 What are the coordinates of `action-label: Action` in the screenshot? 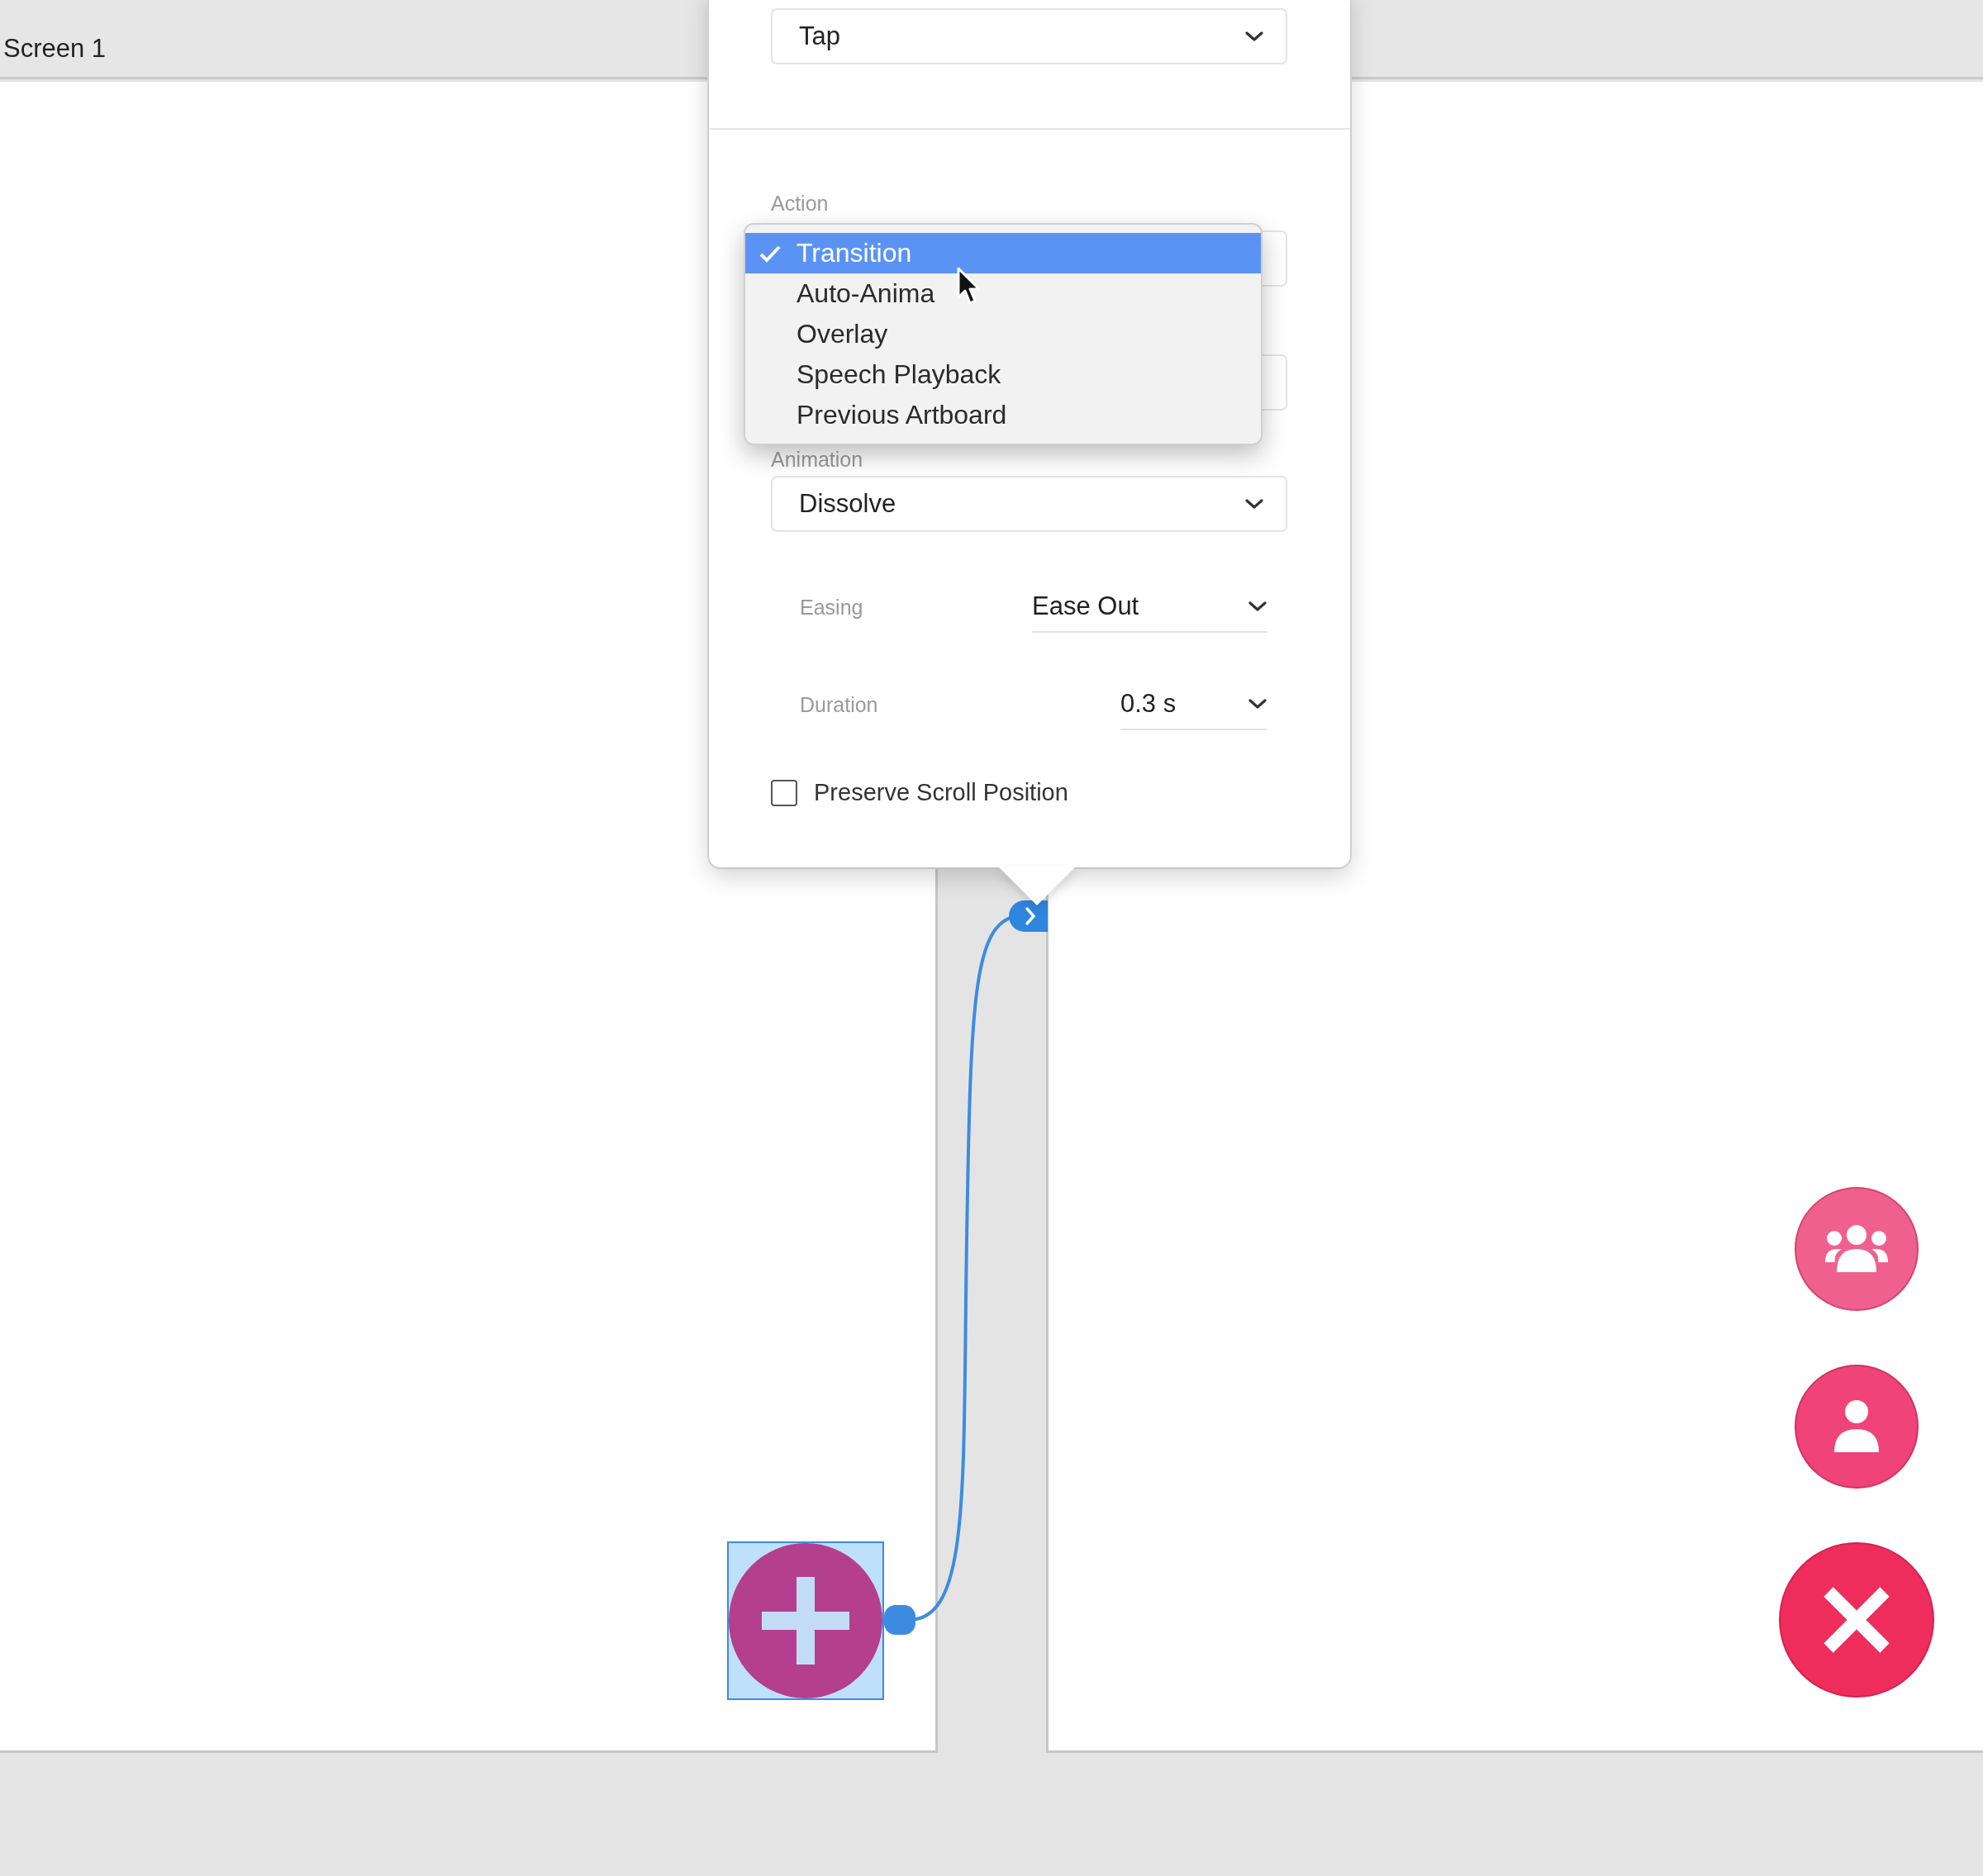 It's located at (801, 204).